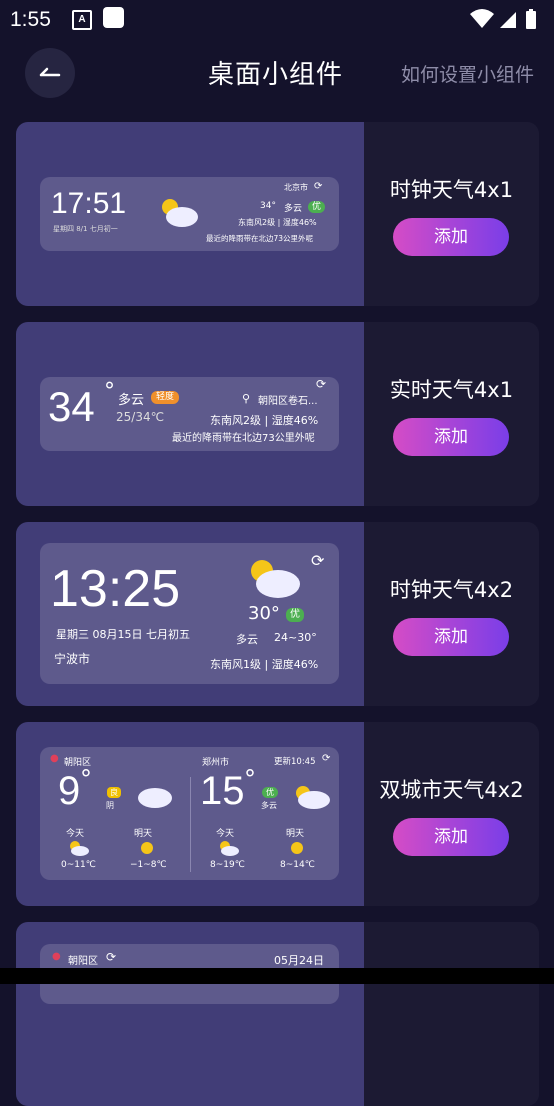  I want to click on widget-city: 宁波市, so click(72, 659).